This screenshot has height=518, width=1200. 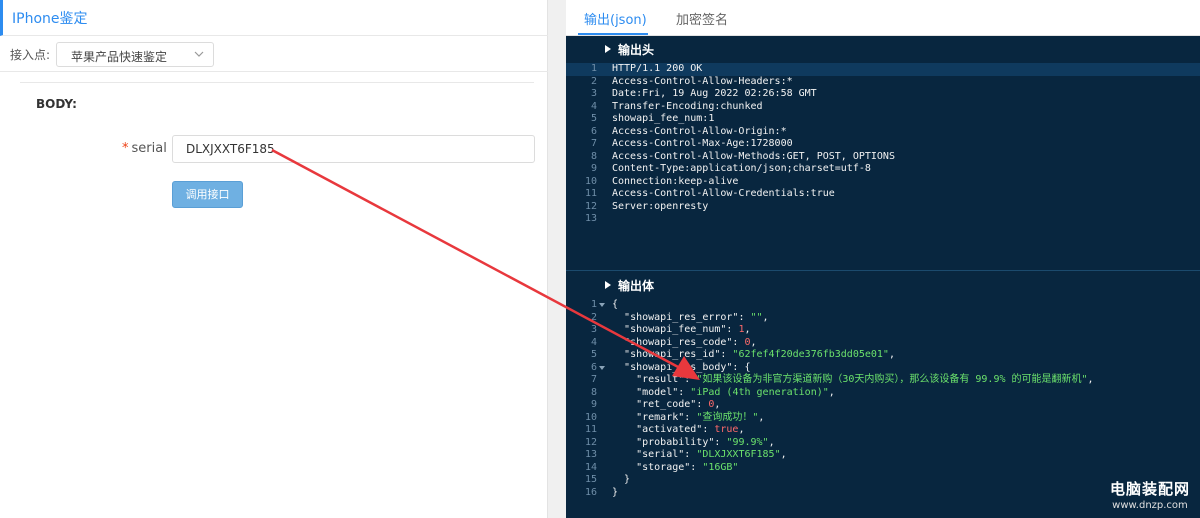 I want to click on json-line: "ret_code": 0,, so click(x=666, y=405).